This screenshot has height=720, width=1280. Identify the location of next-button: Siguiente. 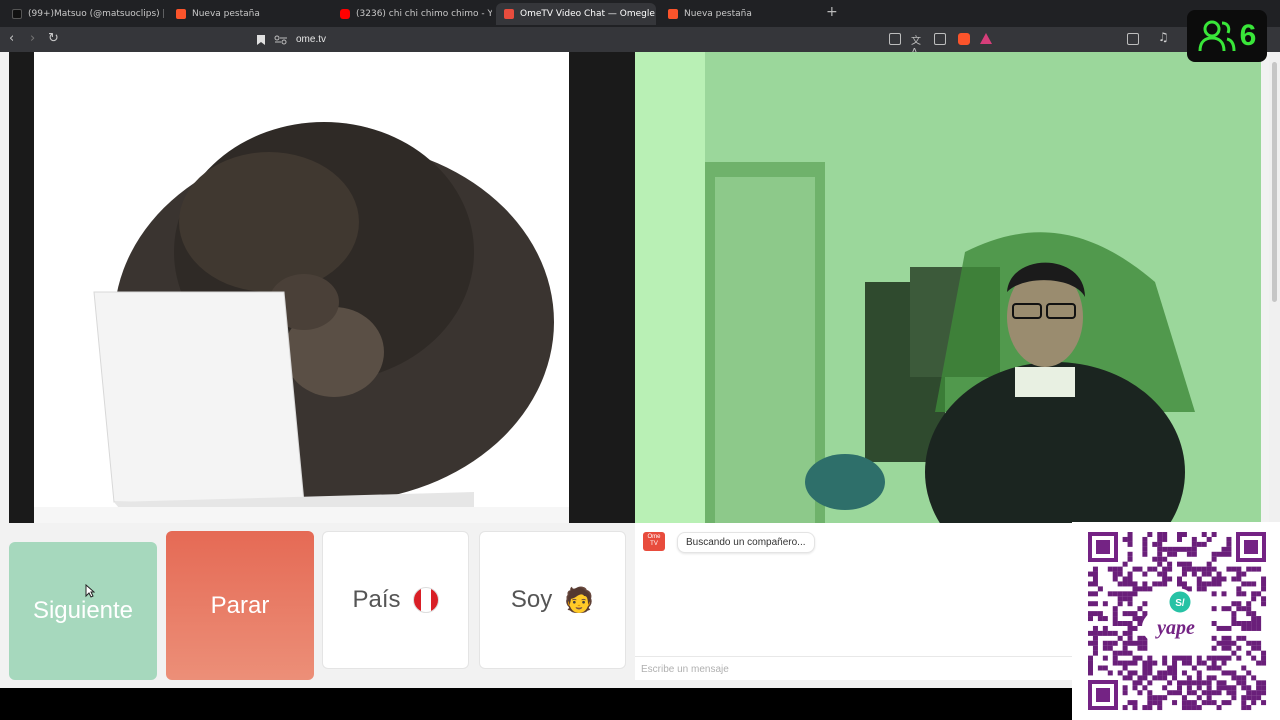
(83, 611).